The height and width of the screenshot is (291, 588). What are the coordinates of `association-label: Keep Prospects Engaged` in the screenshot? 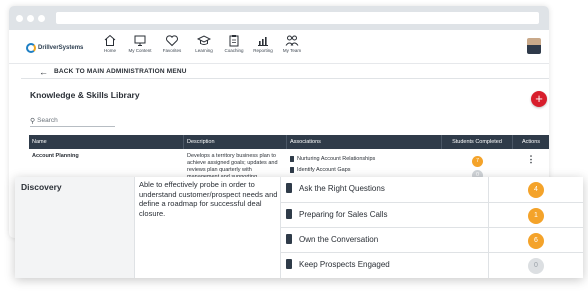 It's located at (344, 264).